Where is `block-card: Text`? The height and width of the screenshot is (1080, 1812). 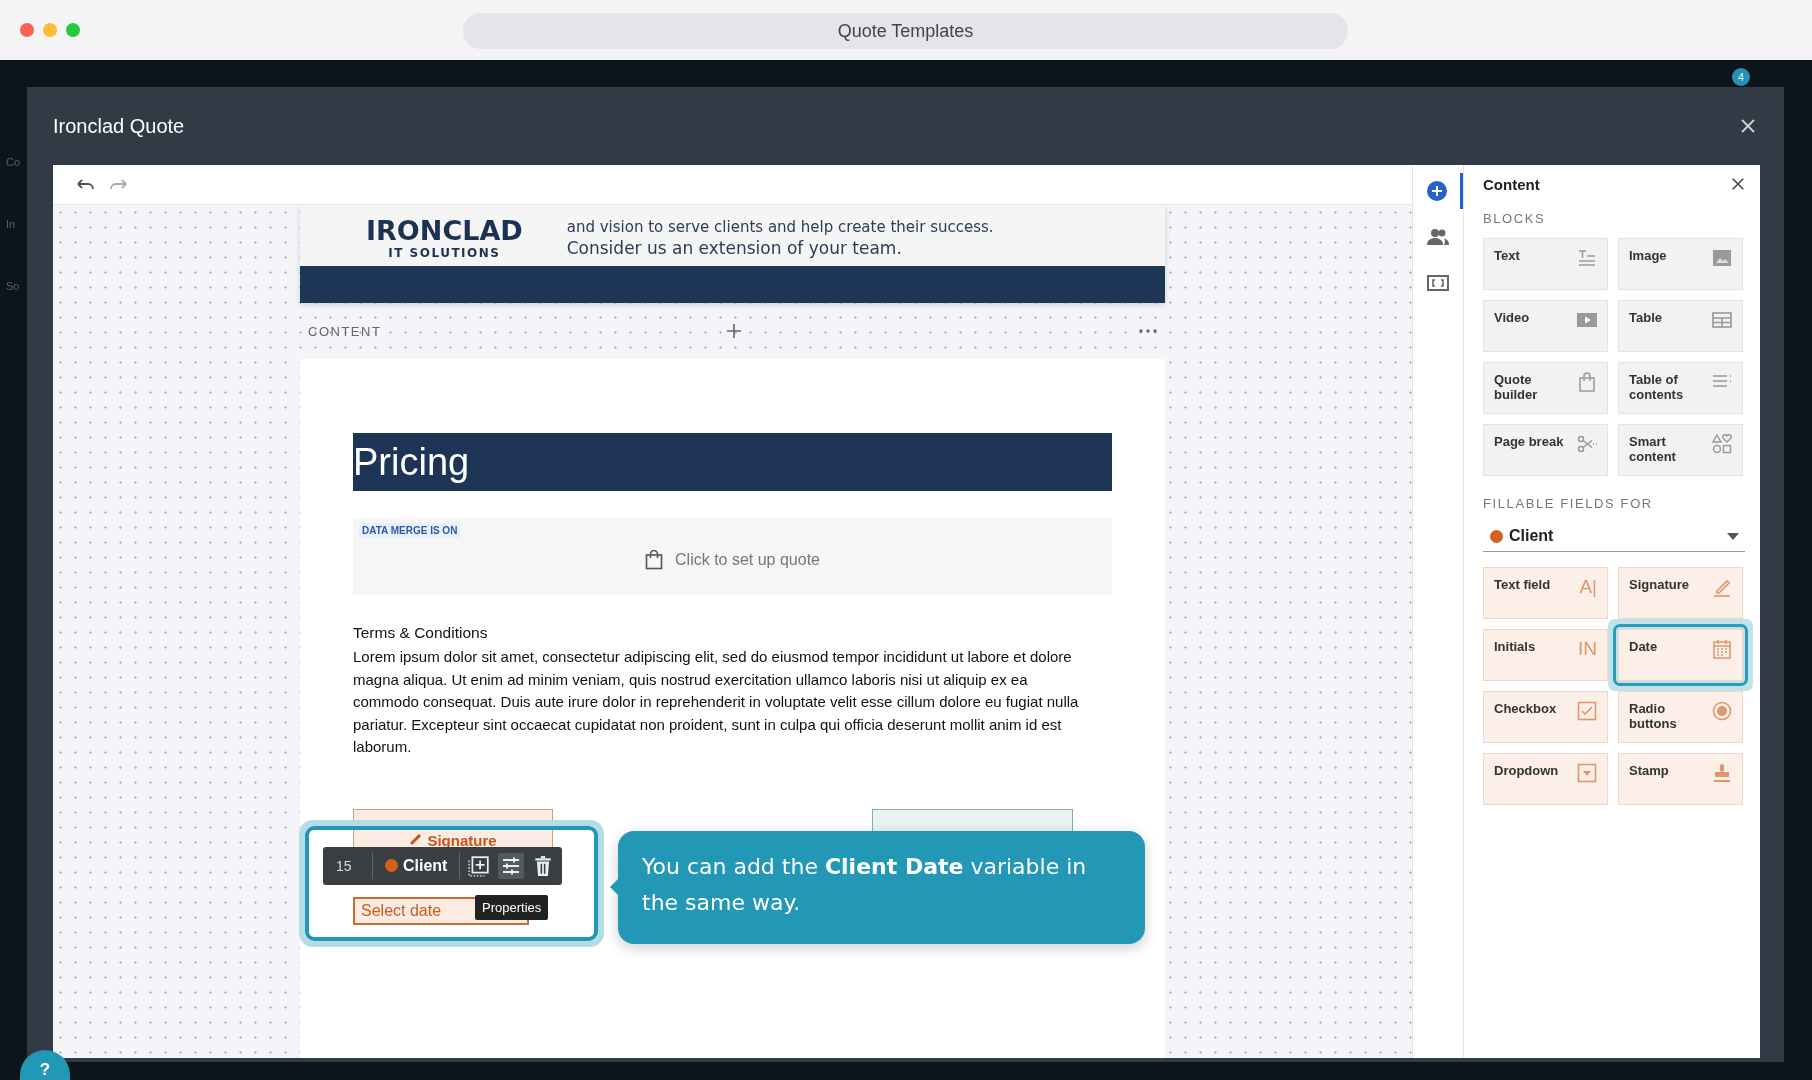 block-card: Text is located at coordinates (1545, 264).